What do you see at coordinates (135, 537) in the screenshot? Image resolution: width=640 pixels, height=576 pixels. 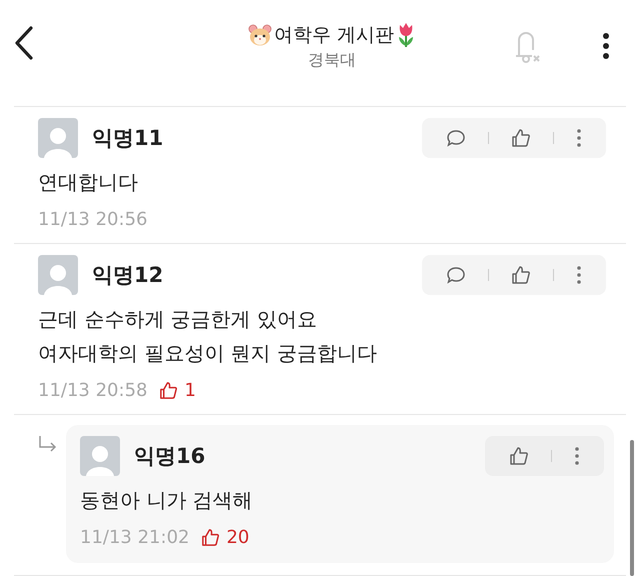 I see `timestamp: 11/13 21:02` at bounding box center [135, 537].